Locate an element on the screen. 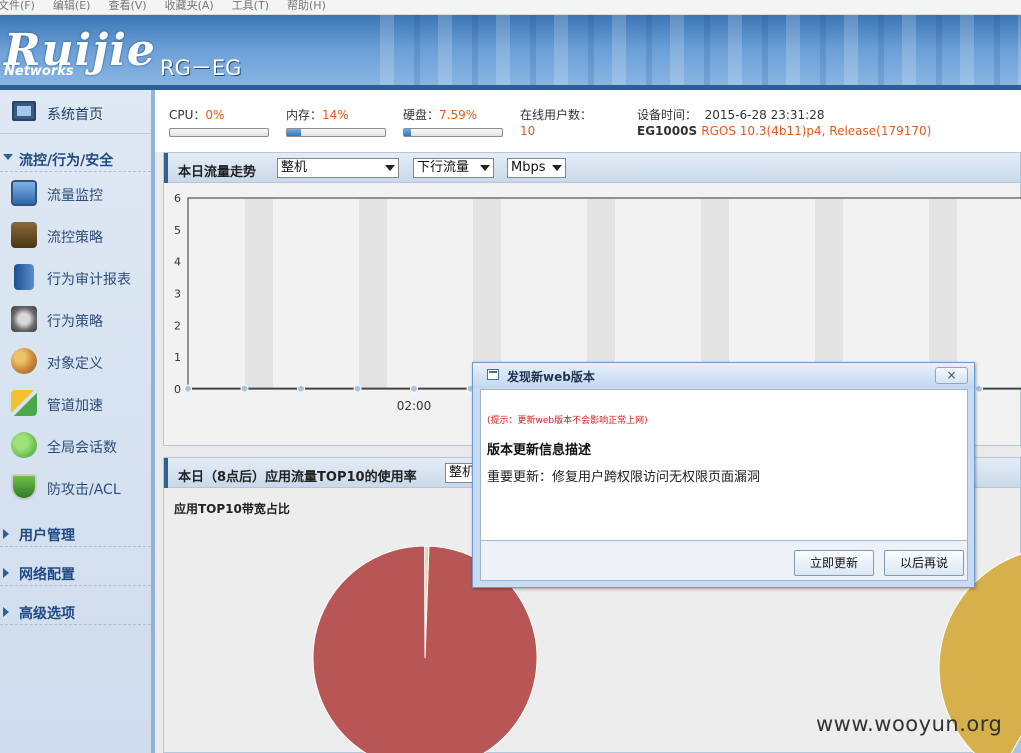  memory-progress-fill is located at coordinates (294, 132).